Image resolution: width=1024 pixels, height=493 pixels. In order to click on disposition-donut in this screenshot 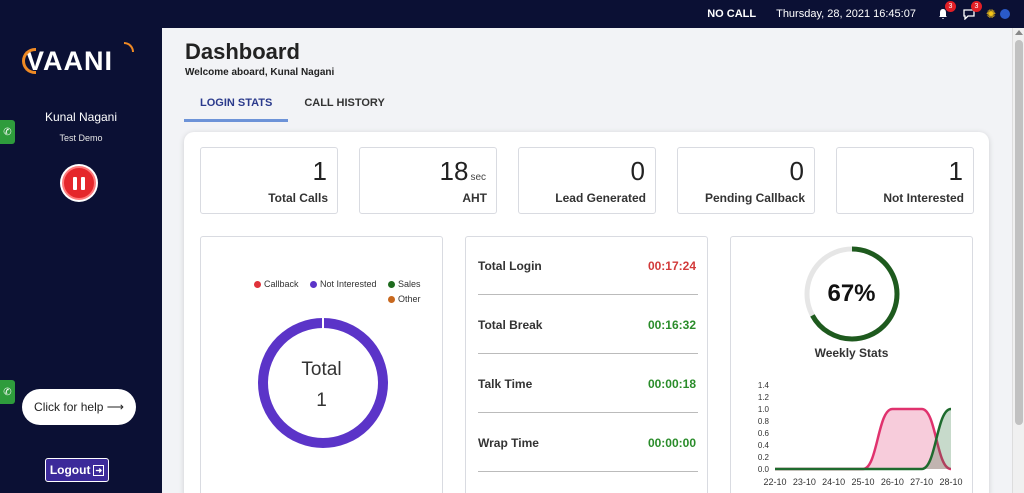, I will do `click(323, 382)`.